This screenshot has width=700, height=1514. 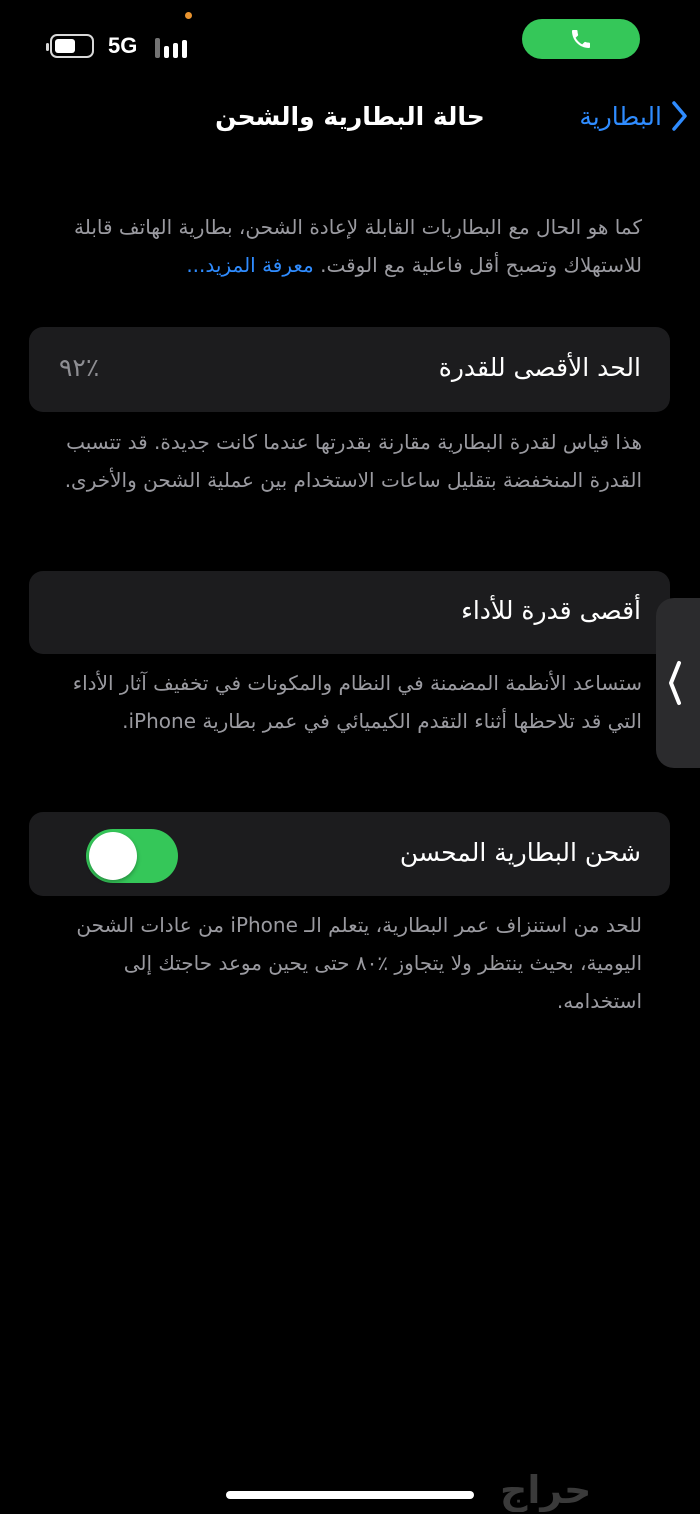 I want to click on signal-bars-icon, so click(x=173, y=47).